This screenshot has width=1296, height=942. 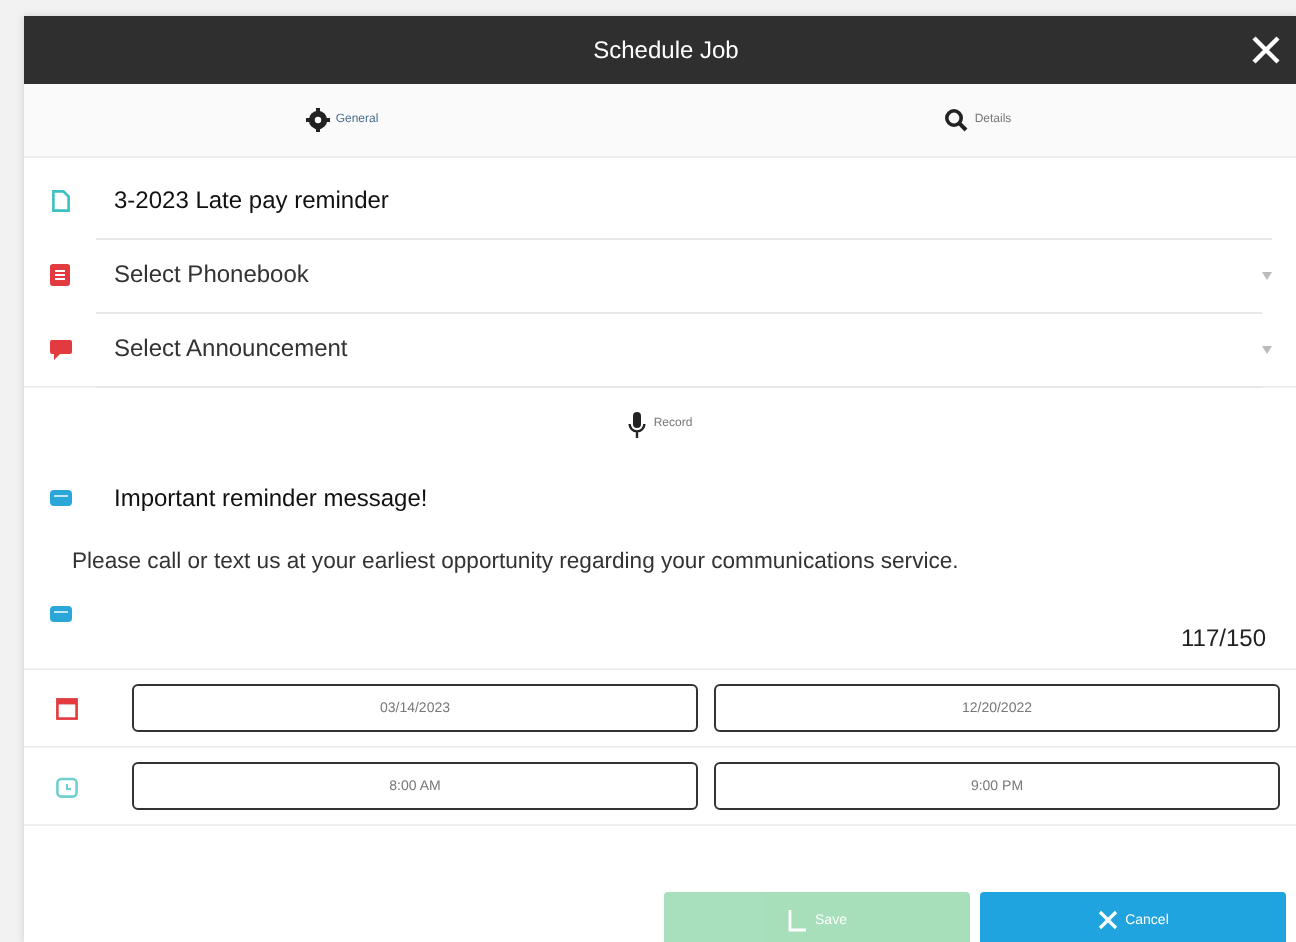 What do you see at coordinates (60, 201) in the screenshot?
I see `document-icon` at bounding box center [60, 201].